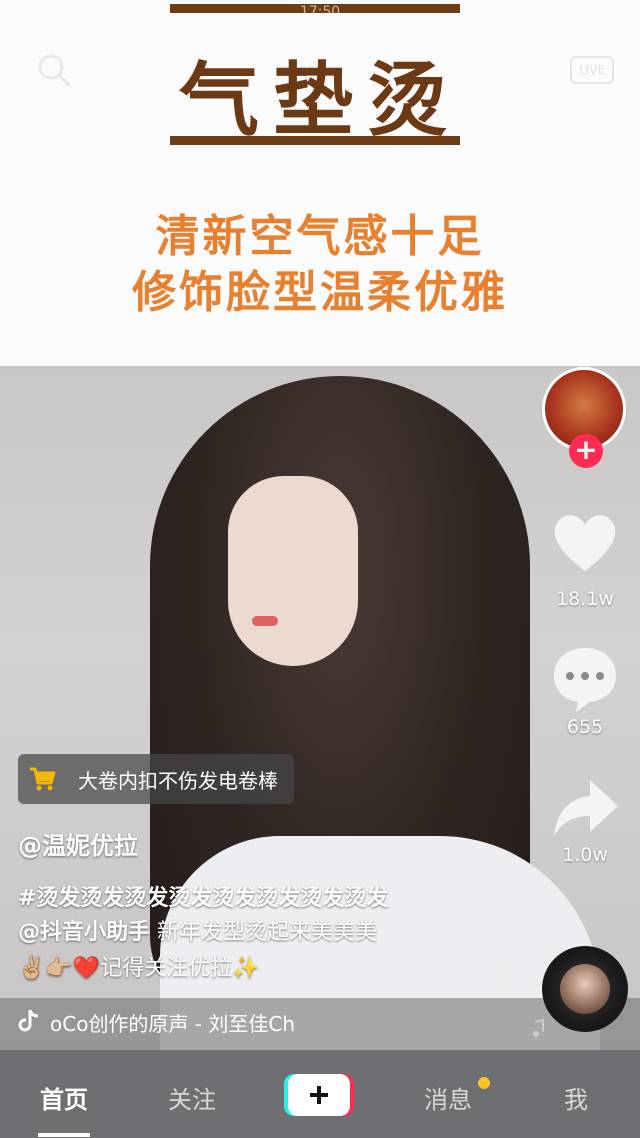  I want to click on caption-emoji: ✌🏼👉🏼❤️, so click(59, 968).